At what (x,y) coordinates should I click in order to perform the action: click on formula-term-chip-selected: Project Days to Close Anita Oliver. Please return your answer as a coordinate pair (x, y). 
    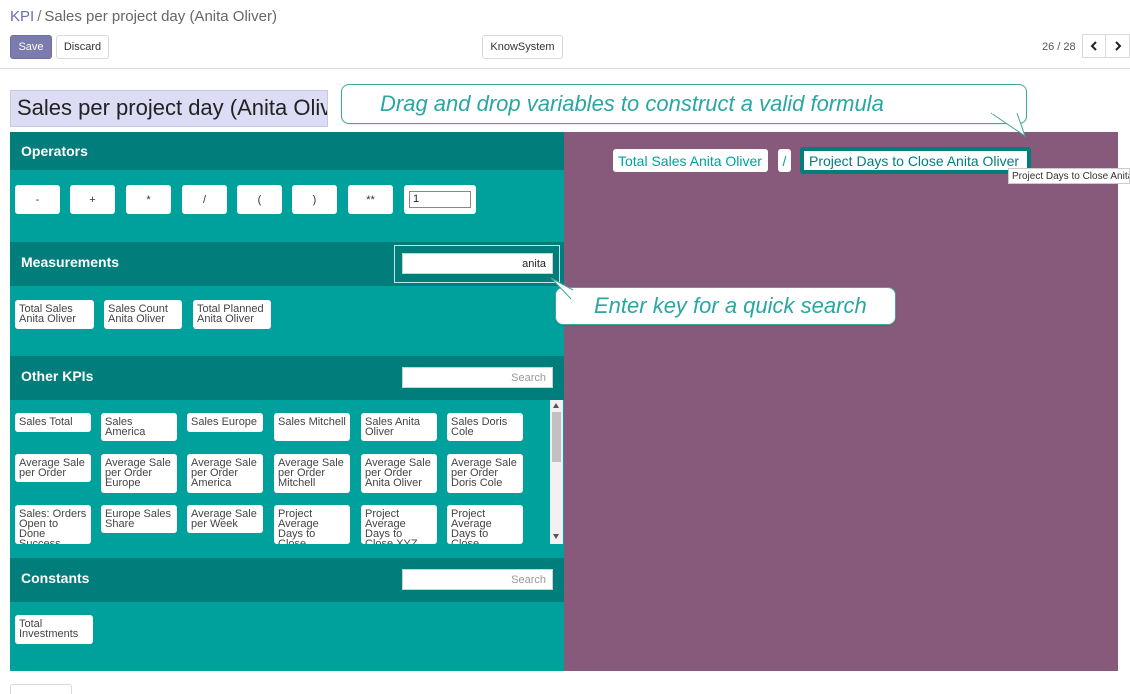
    Looking at the image, I should click on (915, 160).